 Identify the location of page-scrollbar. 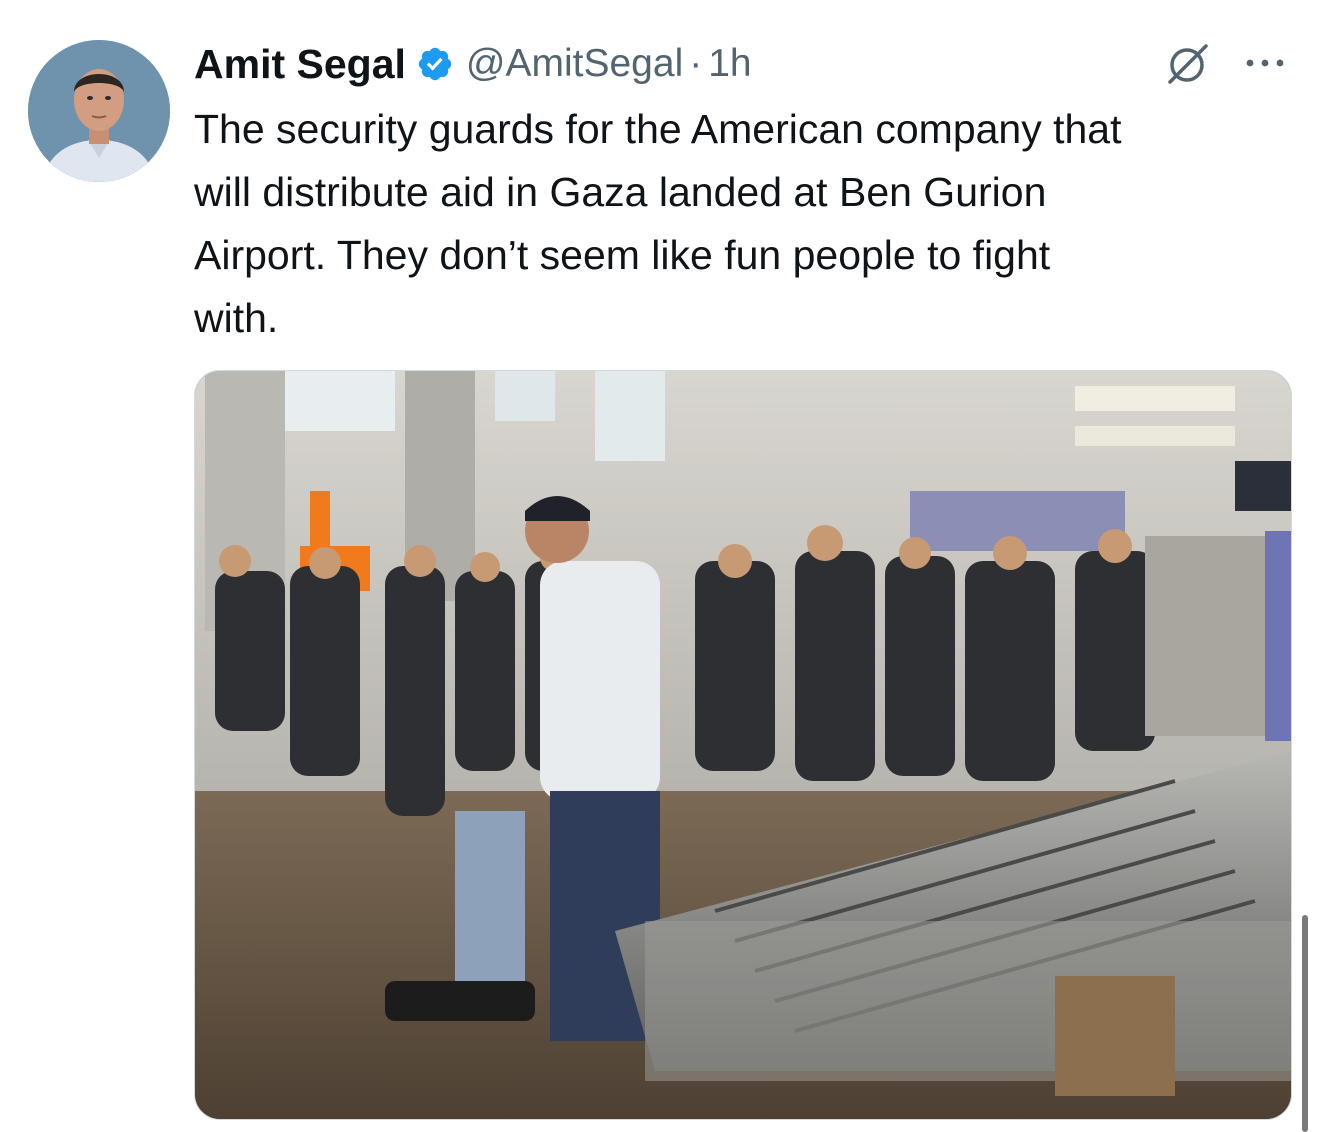
(1305, 1023).